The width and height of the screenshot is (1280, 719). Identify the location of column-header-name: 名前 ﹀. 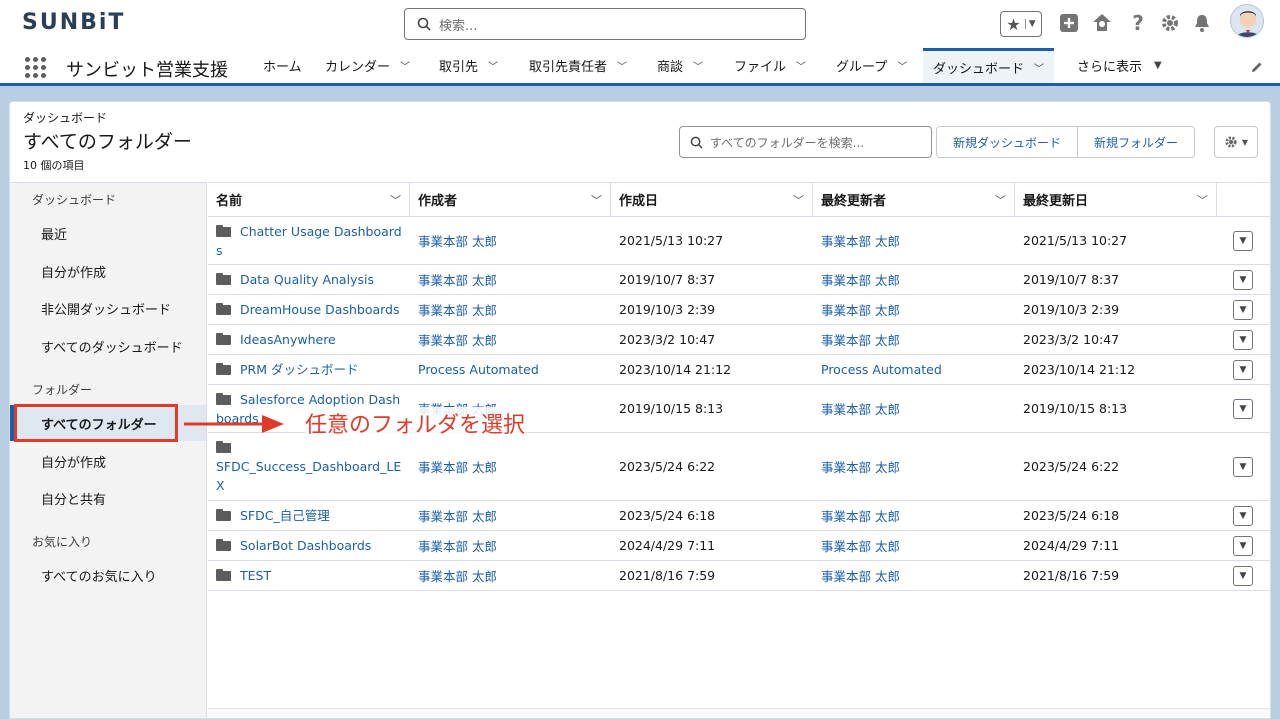
(309, 199).